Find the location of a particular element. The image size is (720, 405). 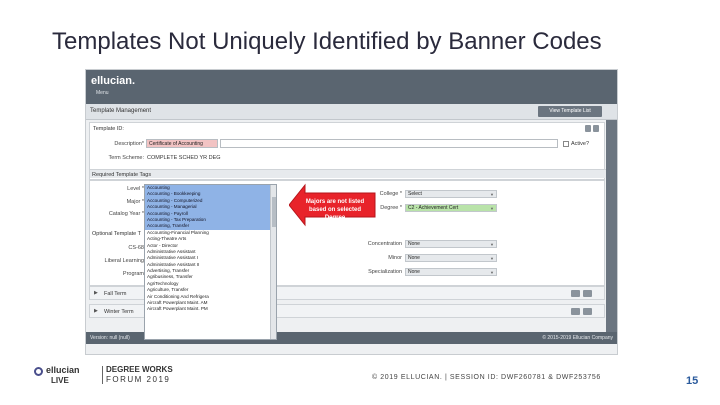

copy-icon is located at coordinates (596, 128).